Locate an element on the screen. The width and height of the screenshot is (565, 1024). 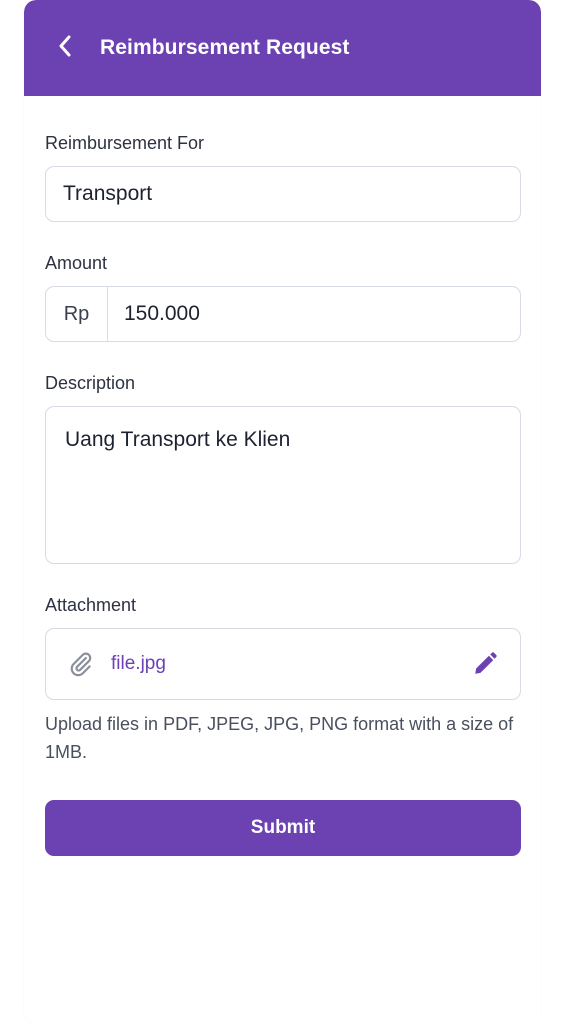
page-title: Reimbursement Request is located at coordinates (225, 47).